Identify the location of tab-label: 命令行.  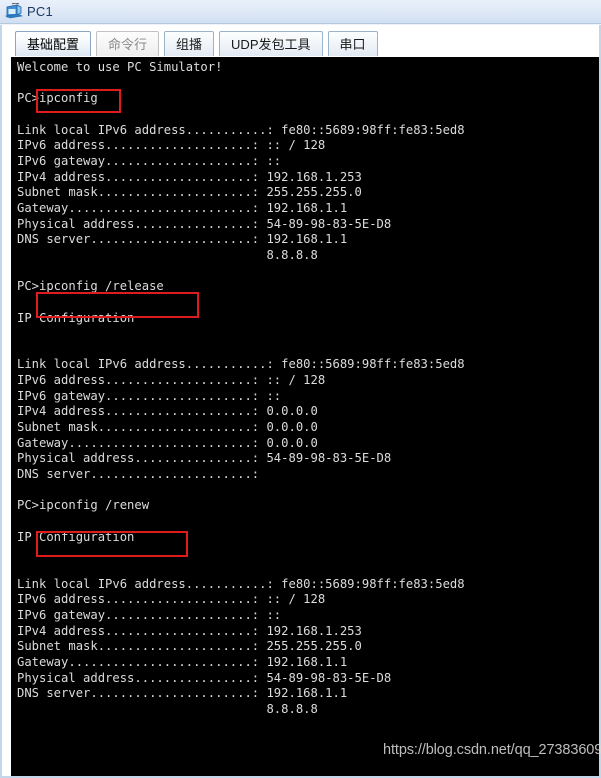
(128, 44).